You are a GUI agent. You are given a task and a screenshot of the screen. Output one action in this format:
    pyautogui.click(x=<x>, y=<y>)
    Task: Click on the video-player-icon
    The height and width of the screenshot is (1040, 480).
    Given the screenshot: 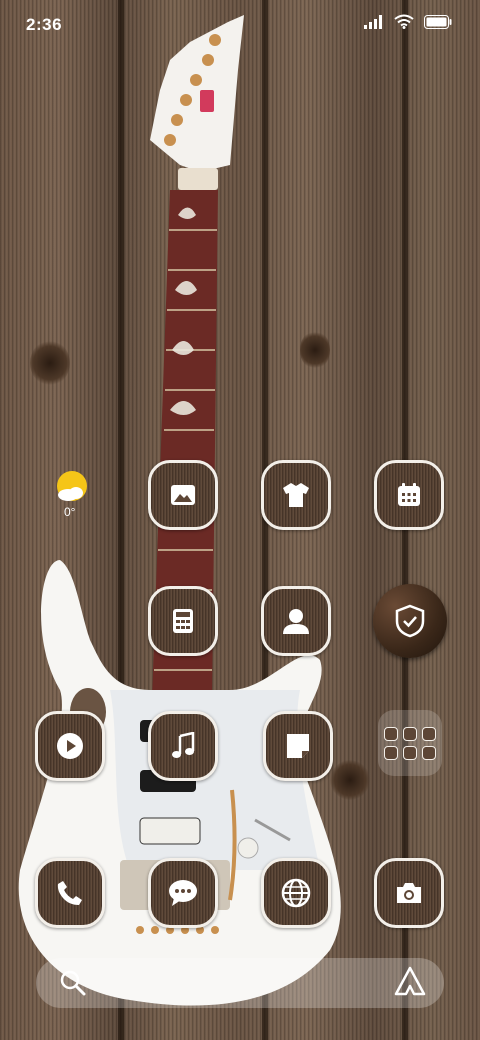 What is the action you would take?
    pyautogui.click(x=70, y=746)
    